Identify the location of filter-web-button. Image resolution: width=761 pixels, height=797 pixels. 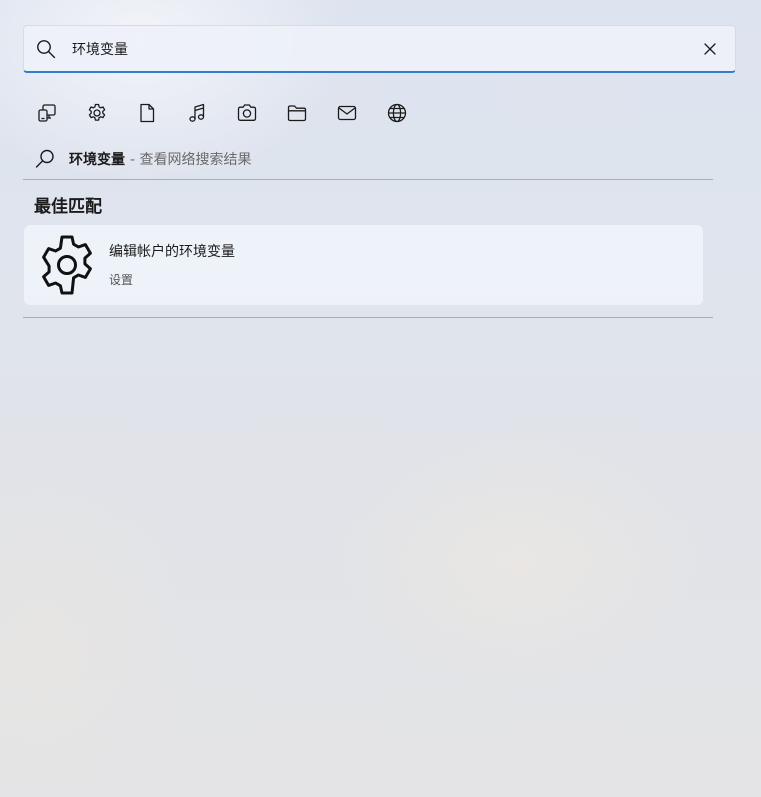
(397, 113).